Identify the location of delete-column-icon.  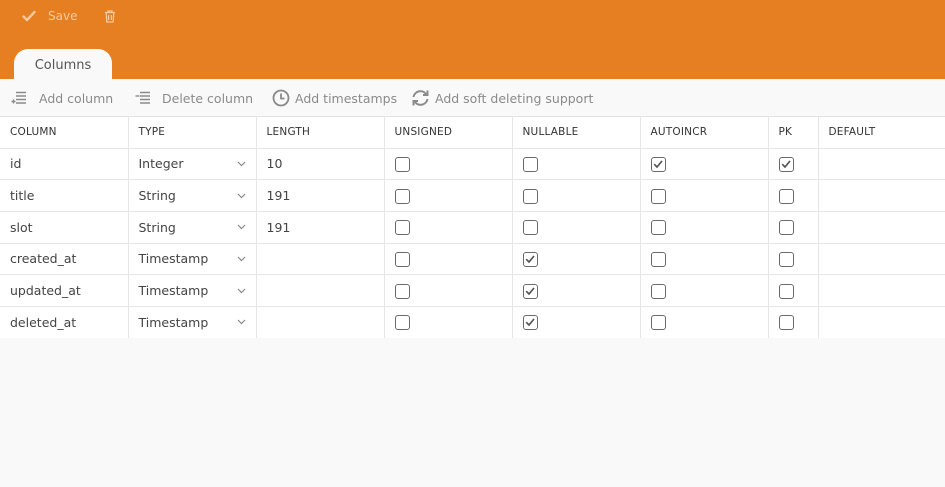
(148, 98).